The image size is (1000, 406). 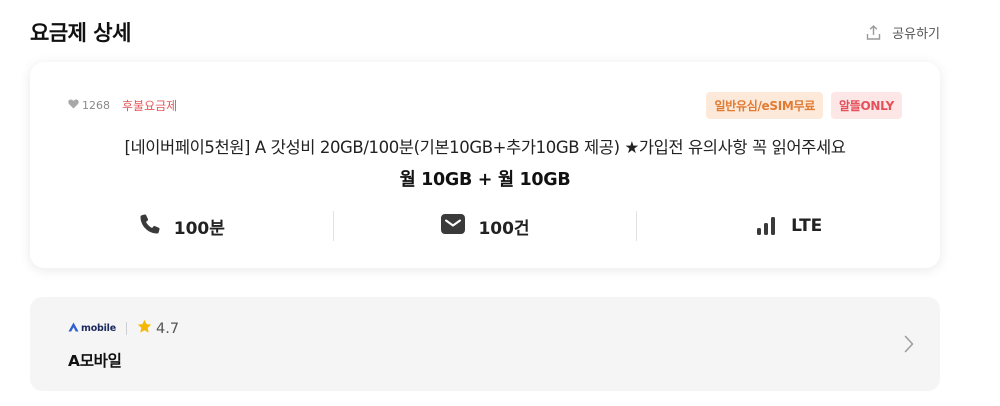 I want to click on message-icon, so click(x=453, y=226).